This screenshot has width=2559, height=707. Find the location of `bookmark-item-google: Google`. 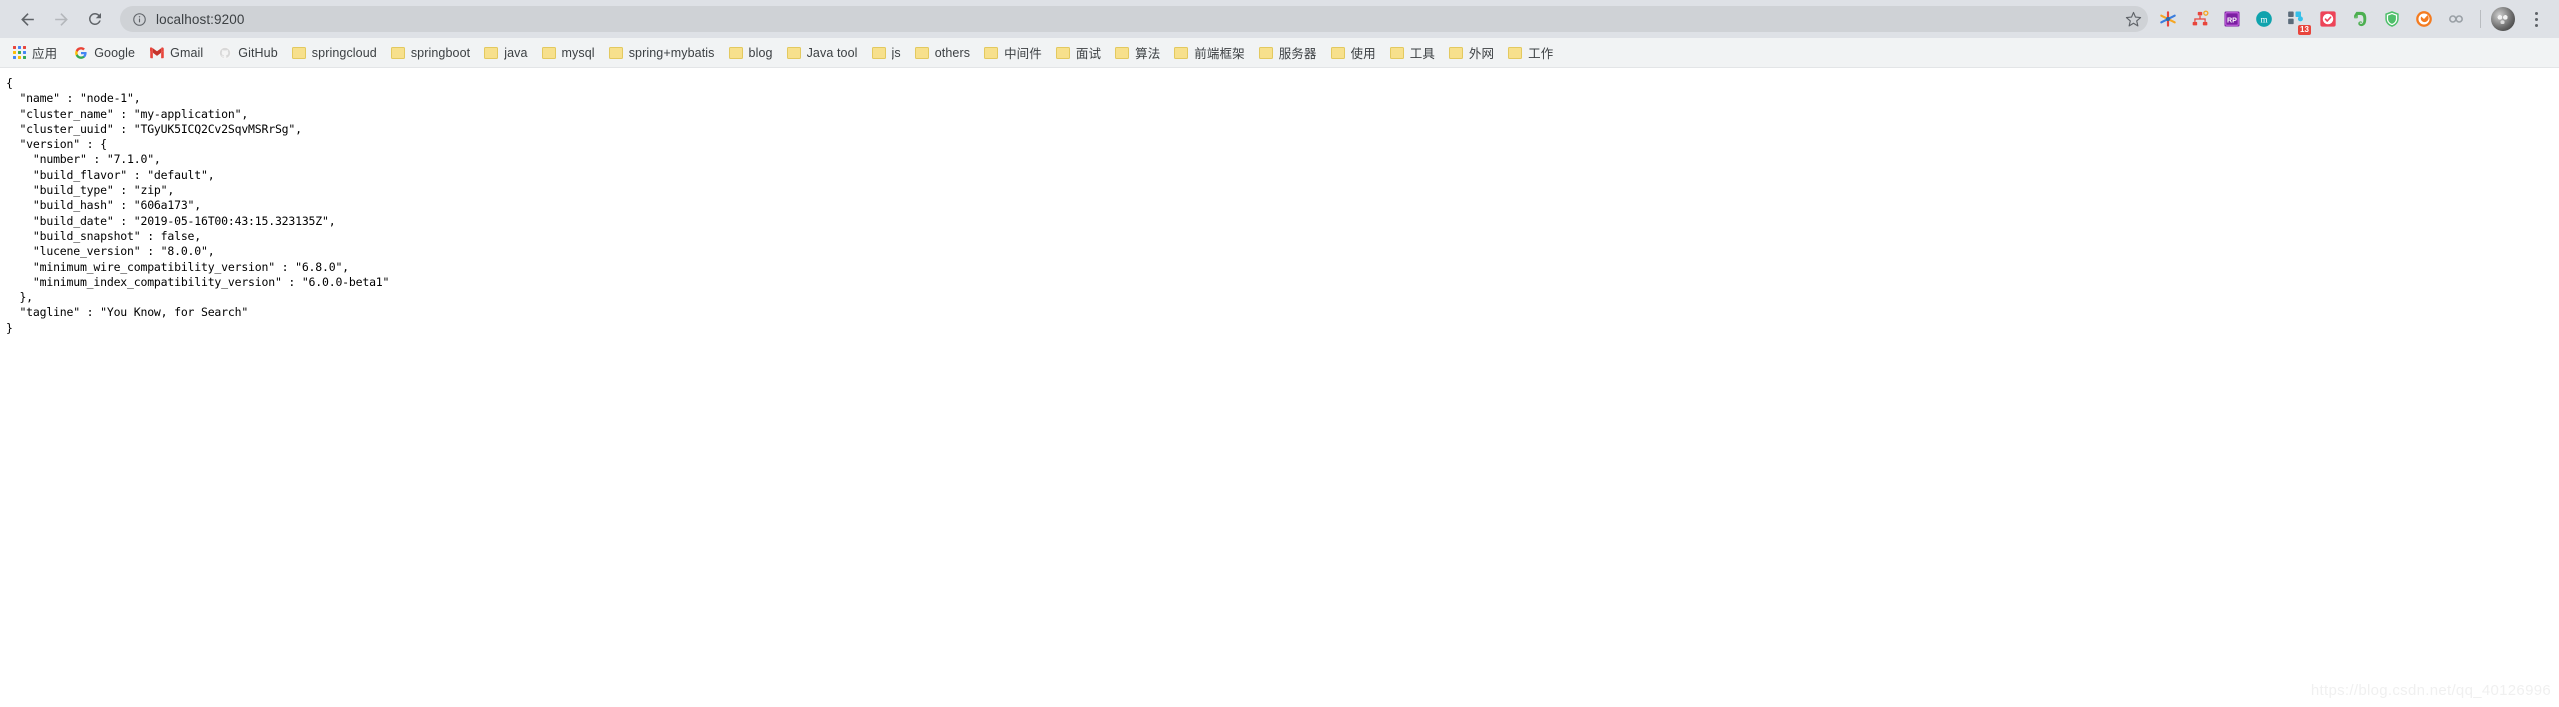

bookmark-item-google: Google is located at coordinates (104, 52).